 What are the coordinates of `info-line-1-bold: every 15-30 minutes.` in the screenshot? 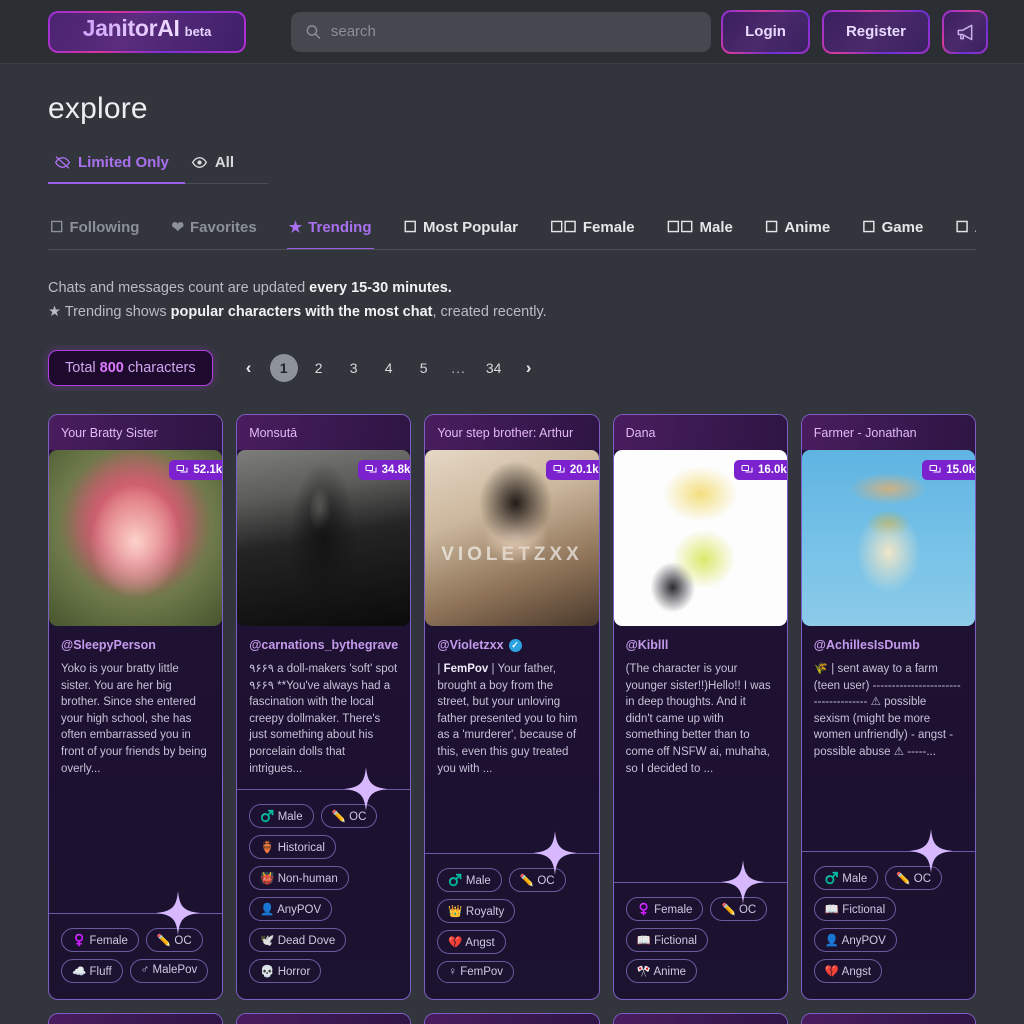 It's located at (380, 288).